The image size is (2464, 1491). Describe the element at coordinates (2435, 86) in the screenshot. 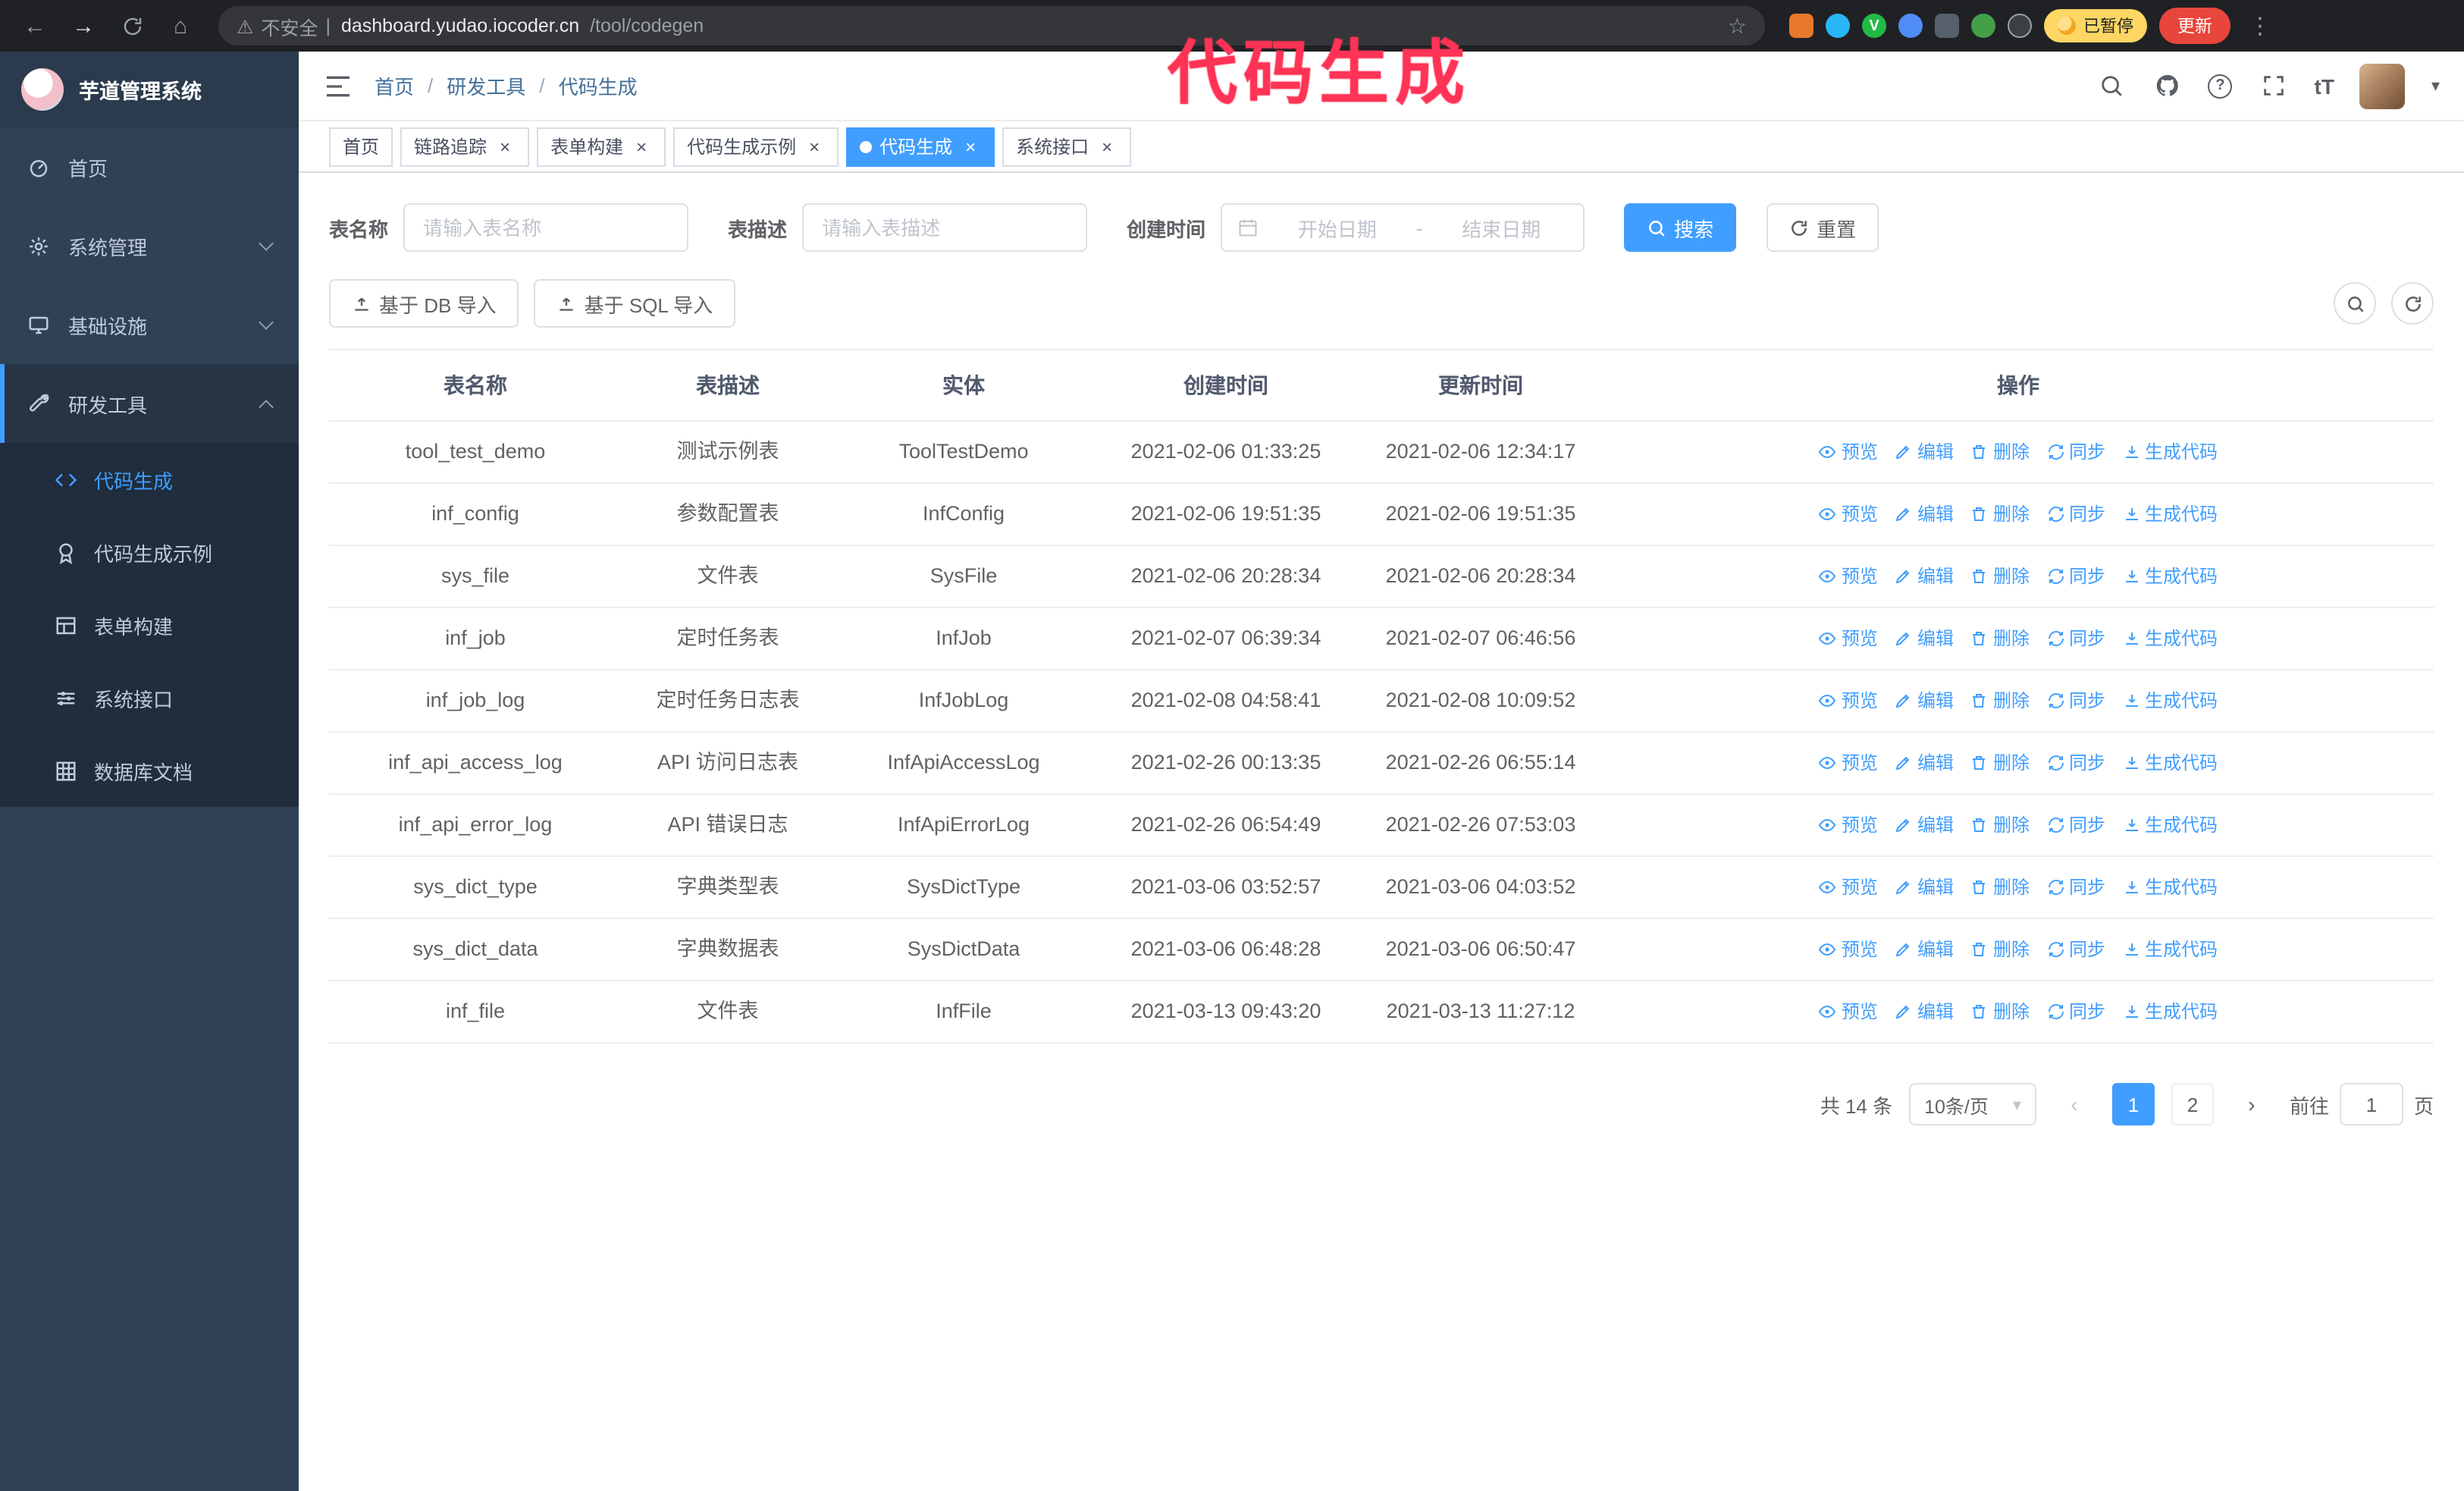

I see `avatar-caret-icon: ▾` at that location.